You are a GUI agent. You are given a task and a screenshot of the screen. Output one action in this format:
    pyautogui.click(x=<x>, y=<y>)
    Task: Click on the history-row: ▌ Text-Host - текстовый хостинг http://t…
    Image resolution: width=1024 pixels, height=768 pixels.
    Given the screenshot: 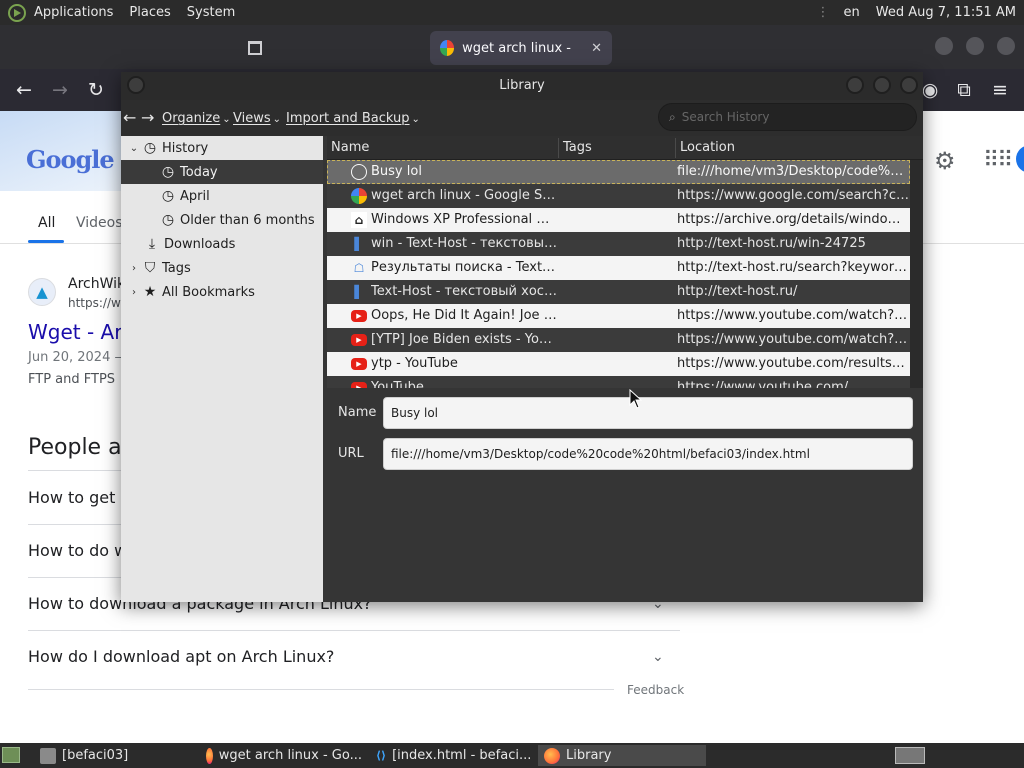 What is the action you would take?
    pyautogui.click(x=618, y=292)
    